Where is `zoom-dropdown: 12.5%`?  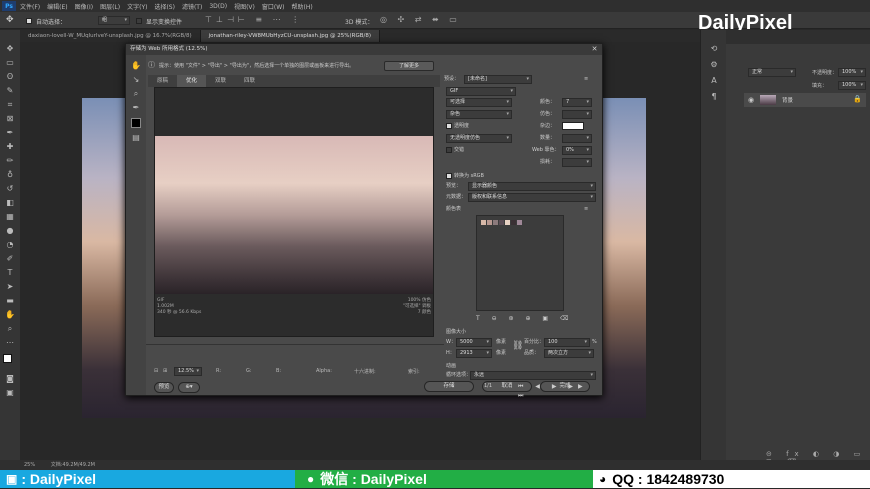
zoom-dropdown: 12.5% is located at coordinates (188, 371).